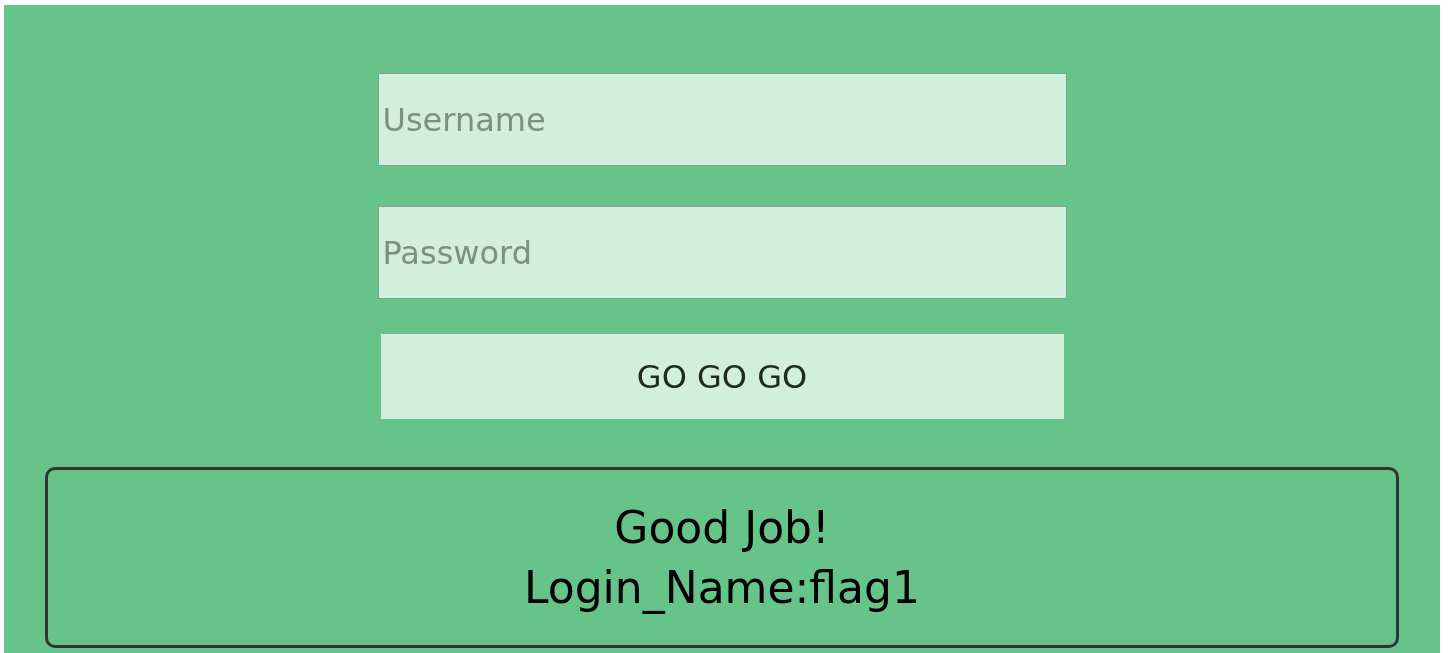 Image resolution: width=1450 pixels, height=653 pixels. Describe the element at coordinates (722, 527) in the screenshot. I see `result-text: Good Job!` at that location.